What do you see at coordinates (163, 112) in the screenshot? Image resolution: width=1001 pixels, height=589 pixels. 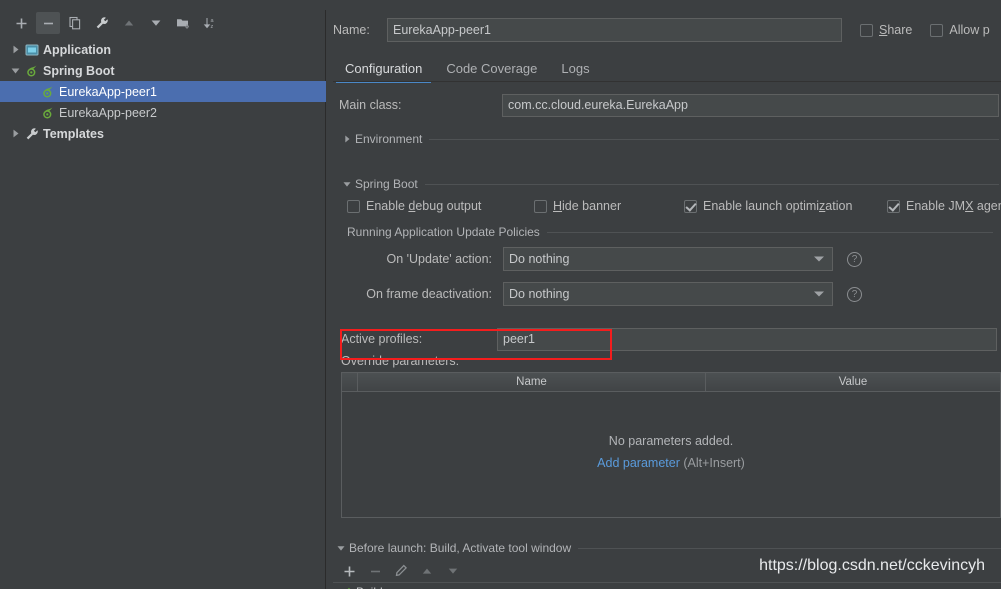 I see `tree-item-eurekaapp-peer2: EurekaApp-peer2` at bounding box center [163, 112].